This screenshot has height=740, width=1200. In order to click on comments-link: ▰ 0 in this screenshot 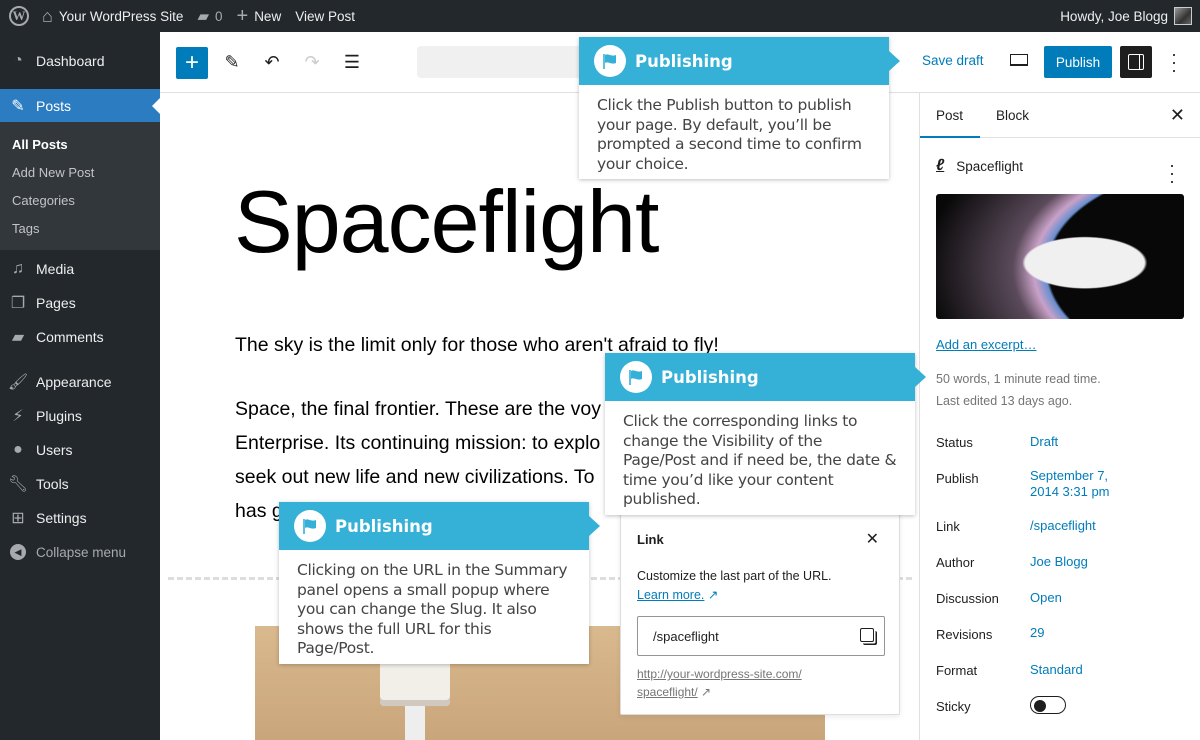, I will do `click(209, 16)`.